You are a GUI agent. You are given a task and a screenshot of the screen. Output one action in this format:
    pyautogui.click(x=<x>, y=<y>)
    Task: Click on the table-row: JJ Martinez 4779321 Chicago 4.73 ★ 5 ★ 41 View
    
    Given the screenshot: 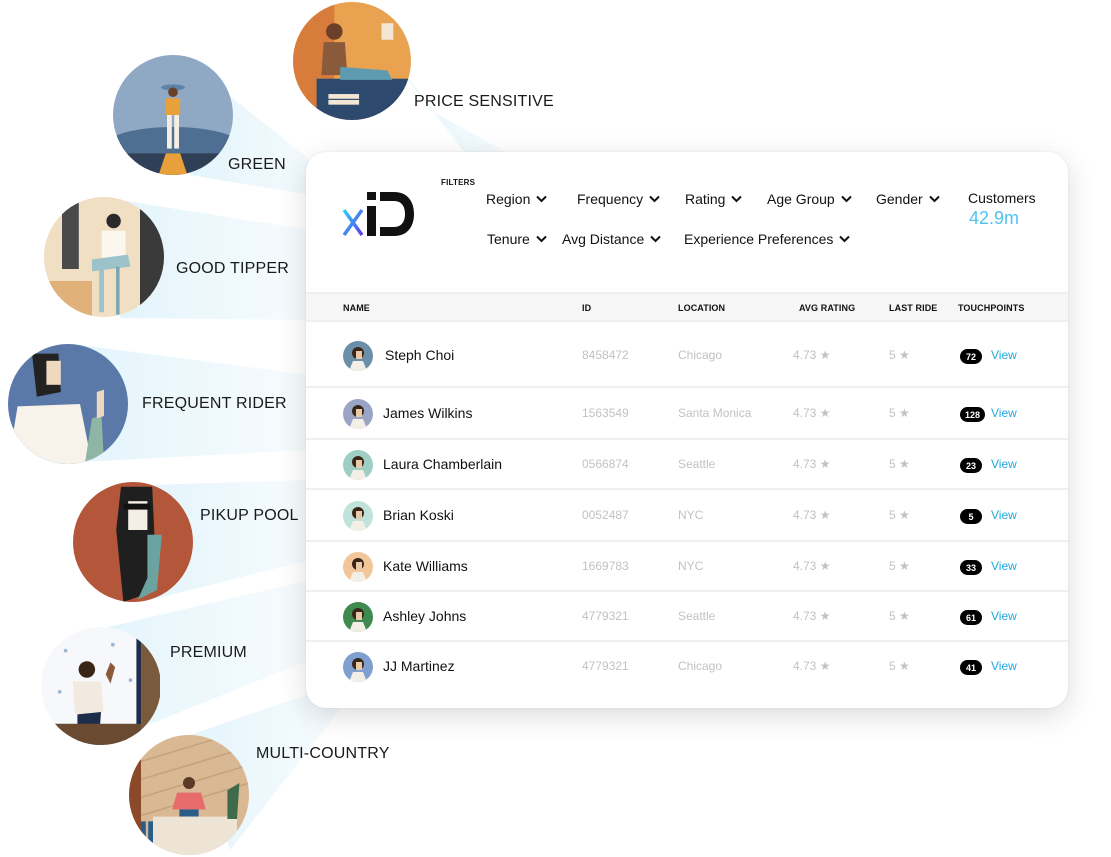 What is the action you would take?
    pyautogui.click(x=687, y=667)
    